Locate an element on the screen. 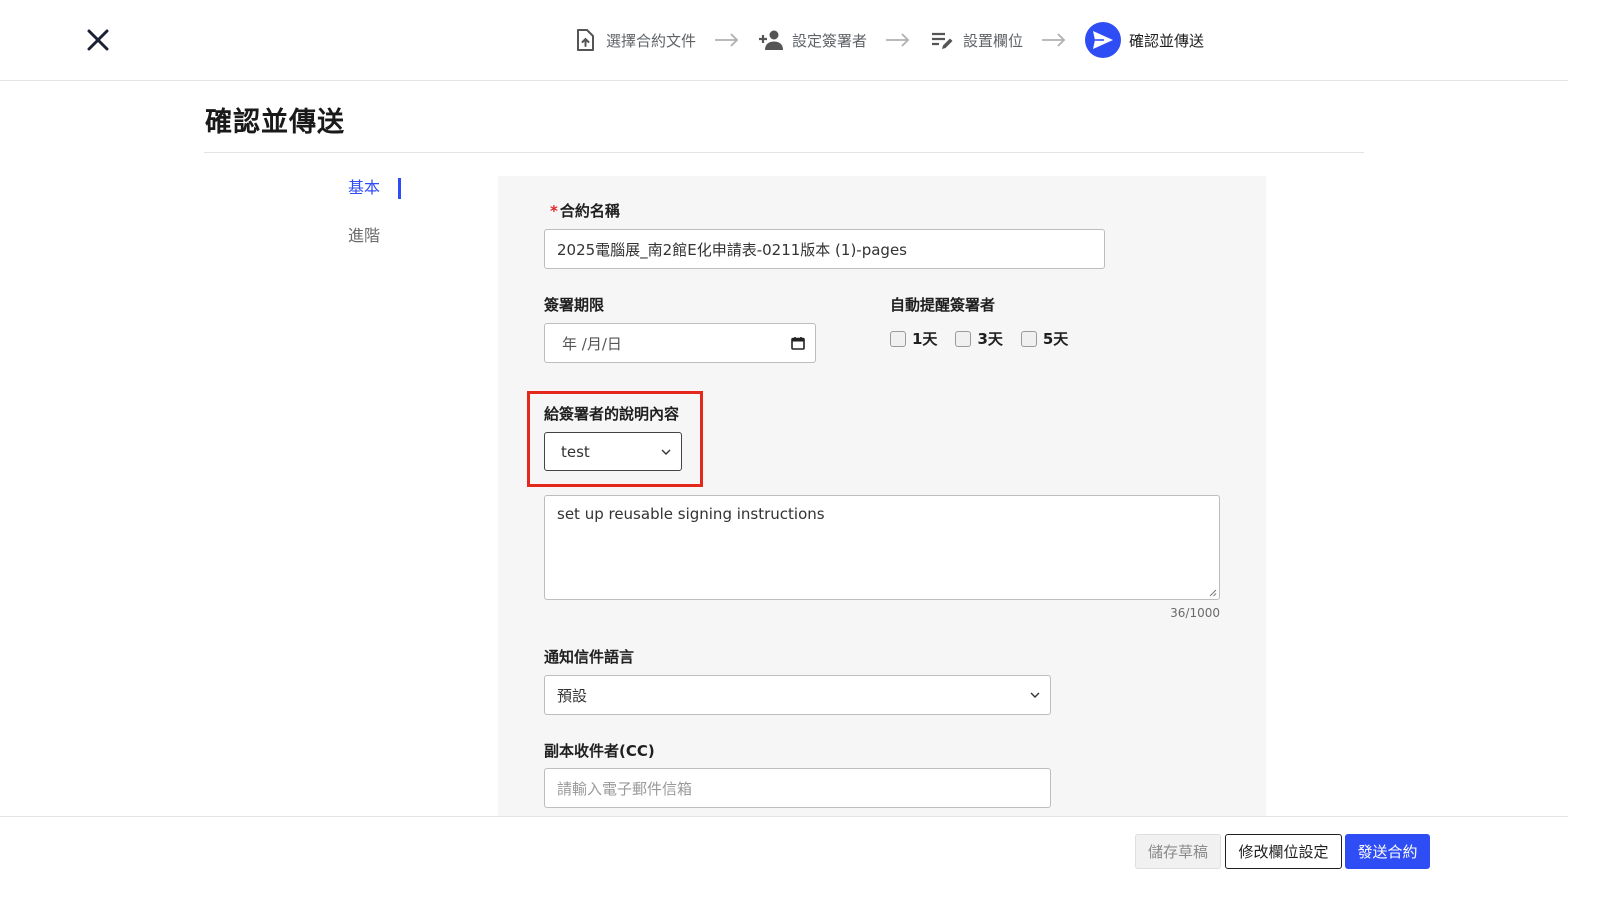 The height and width of the screenshot is (902, 1600). contract-name-label: * 合約名稱 is located at coordinates (585, 211).